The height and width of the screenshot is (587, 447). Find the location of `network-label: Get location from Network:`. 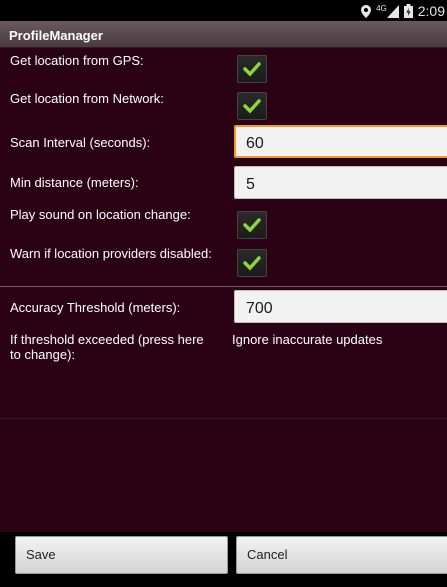

network-label: Get location from Network: is located at coordinates (87, 98).